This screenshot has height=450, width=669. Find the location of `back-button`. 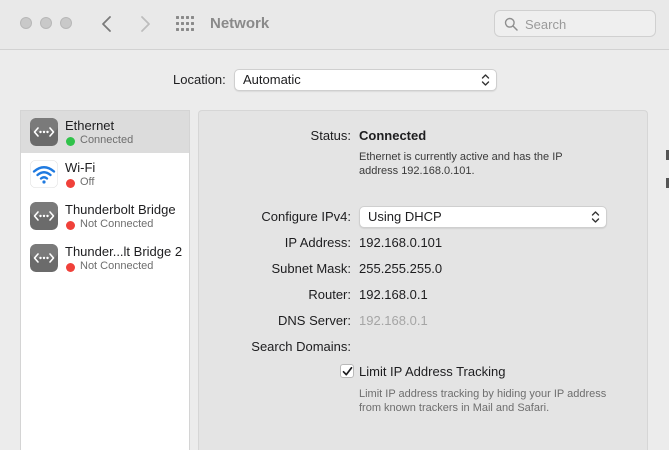

back-button is located at coordinates (107, 24).